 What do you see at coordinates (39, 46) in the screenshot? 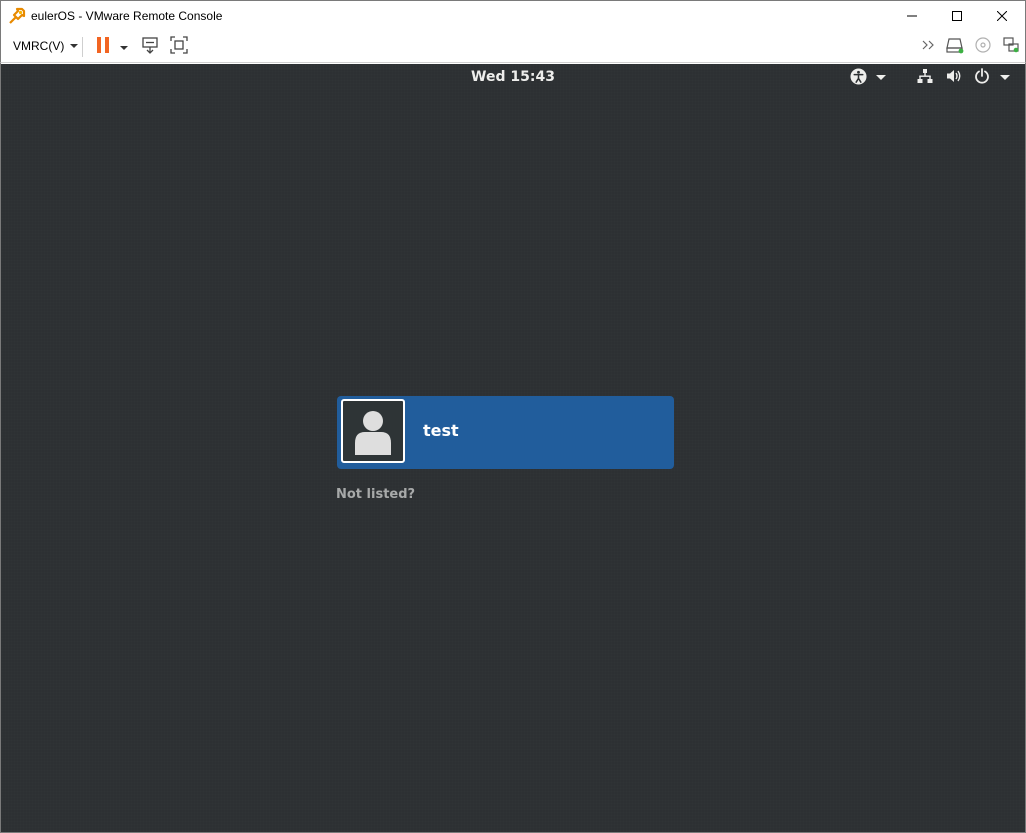
I see `vmrc-menu-label: VMRC(V)` at bounding box center [39, 46].